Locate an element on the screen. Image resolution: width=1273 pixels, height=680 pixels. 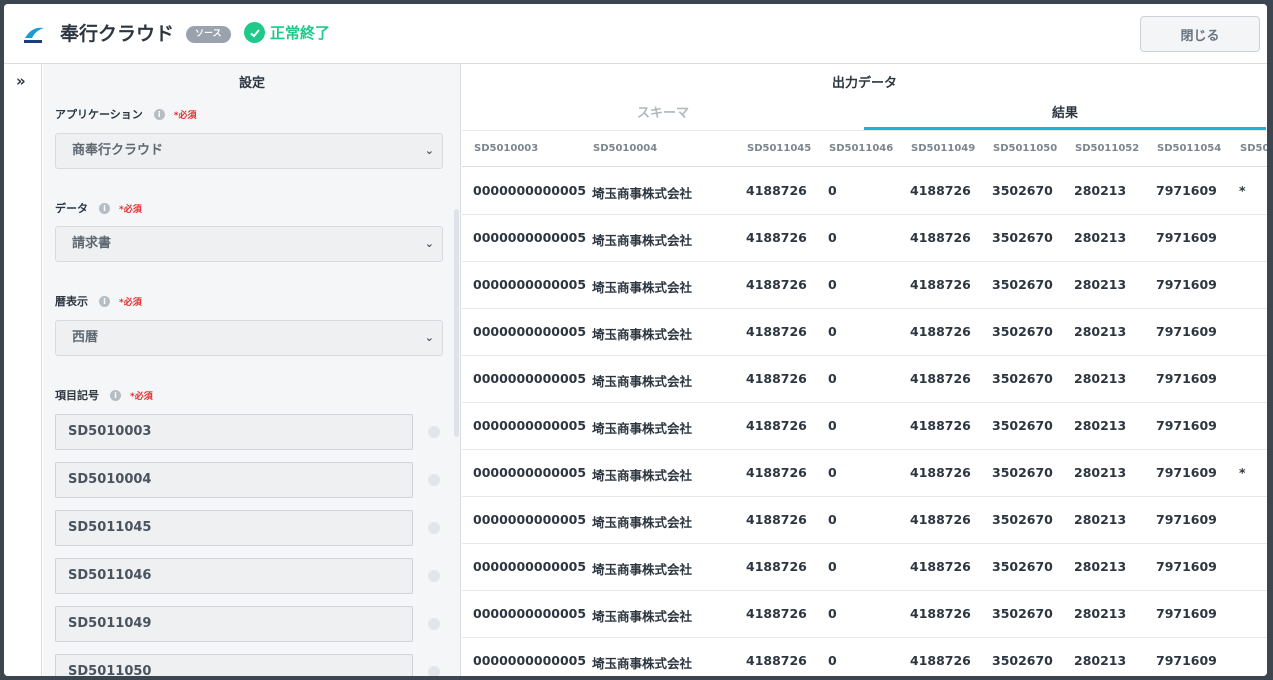
item-code-input: SD5011050 is located at coordinates (234, 665).